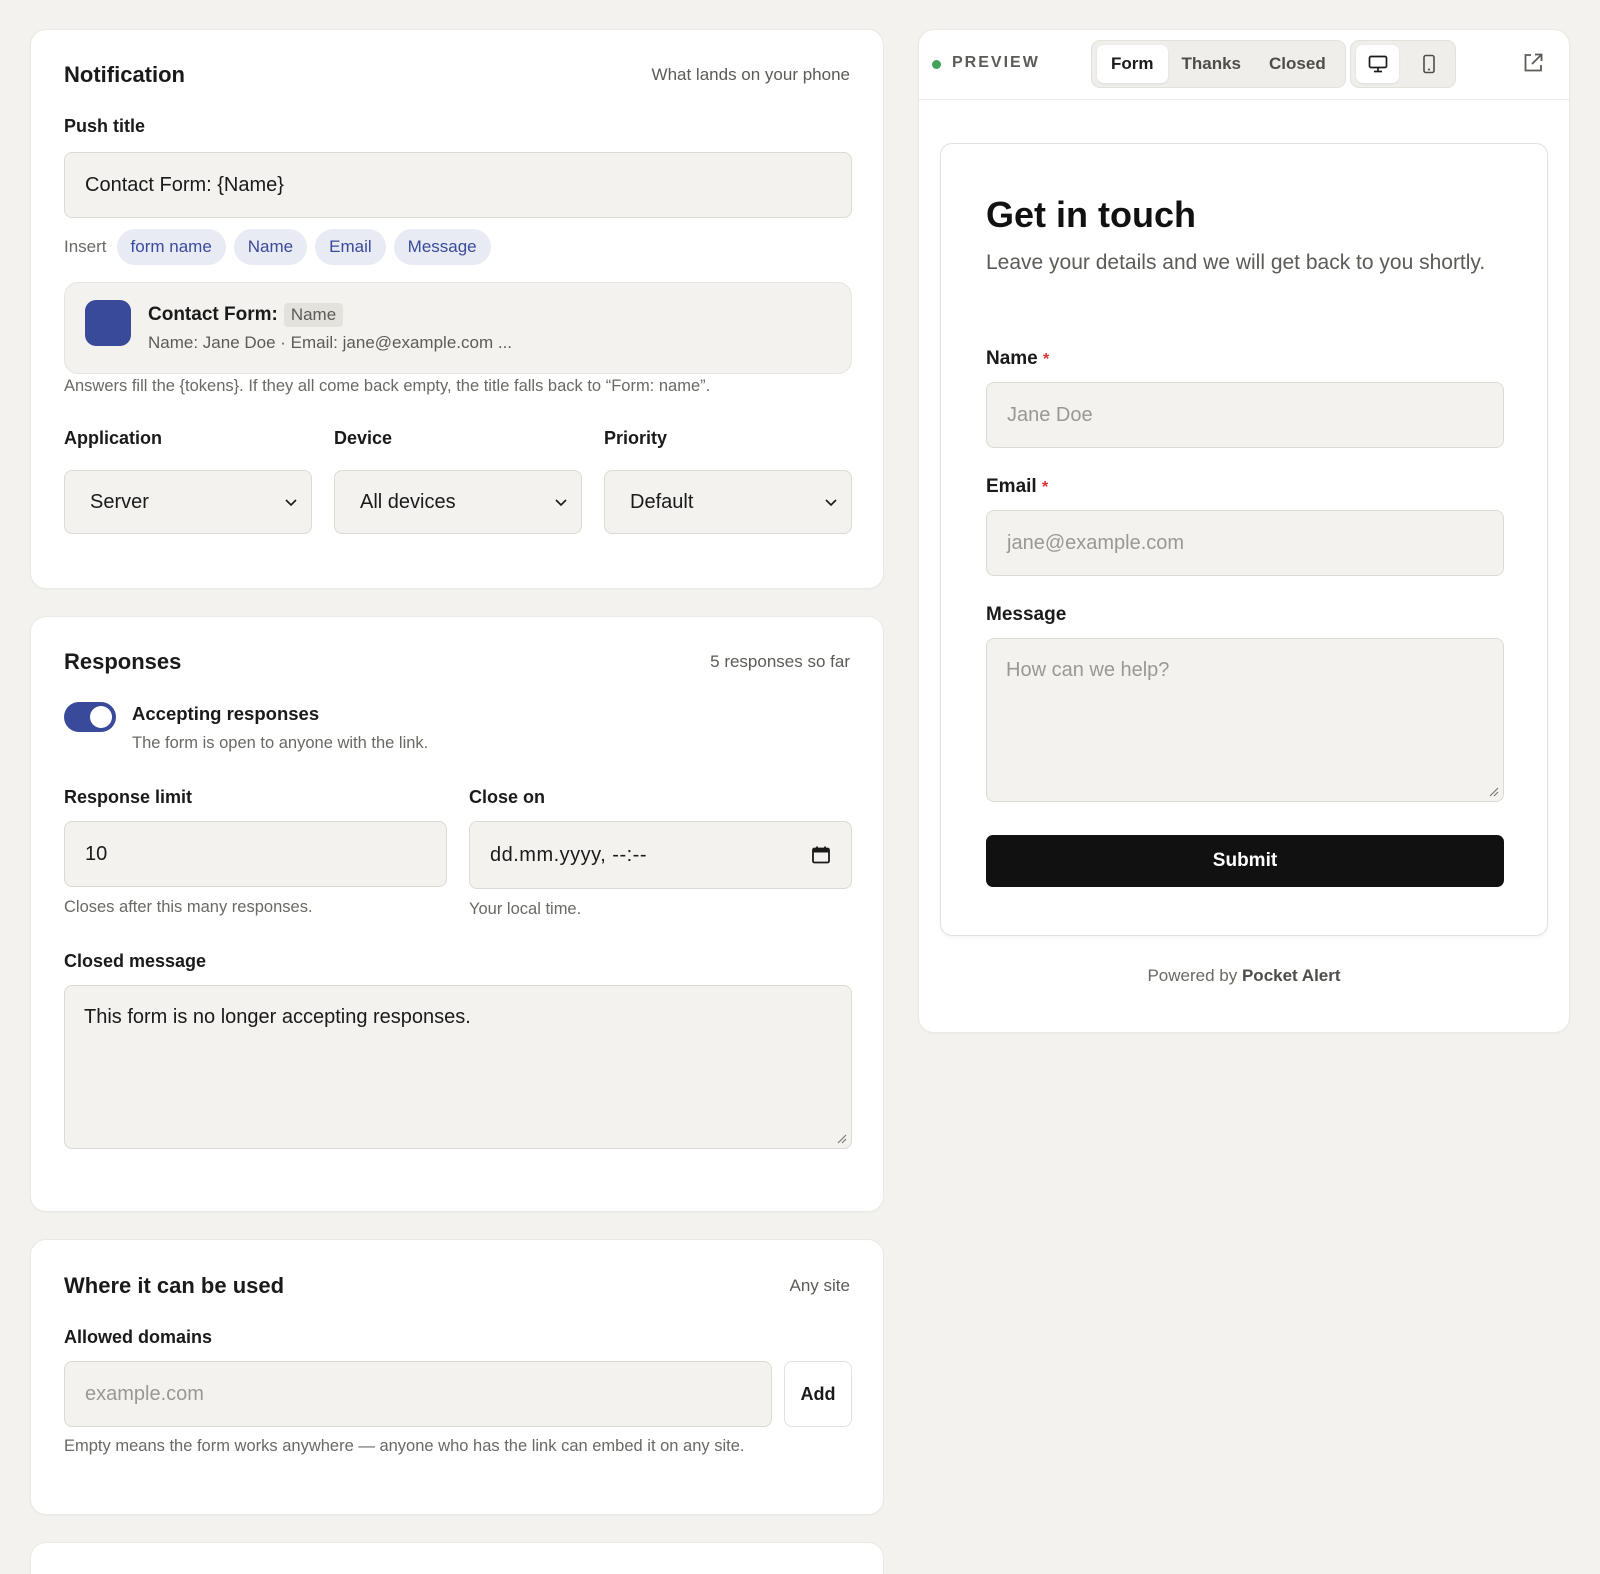 The height and width of the screenshot is (1574, 1600). Describe the element at coordinates (569, 854) in the screenshot. I see `close-on-value: dd.mm.yyyy, --:--` at that location.